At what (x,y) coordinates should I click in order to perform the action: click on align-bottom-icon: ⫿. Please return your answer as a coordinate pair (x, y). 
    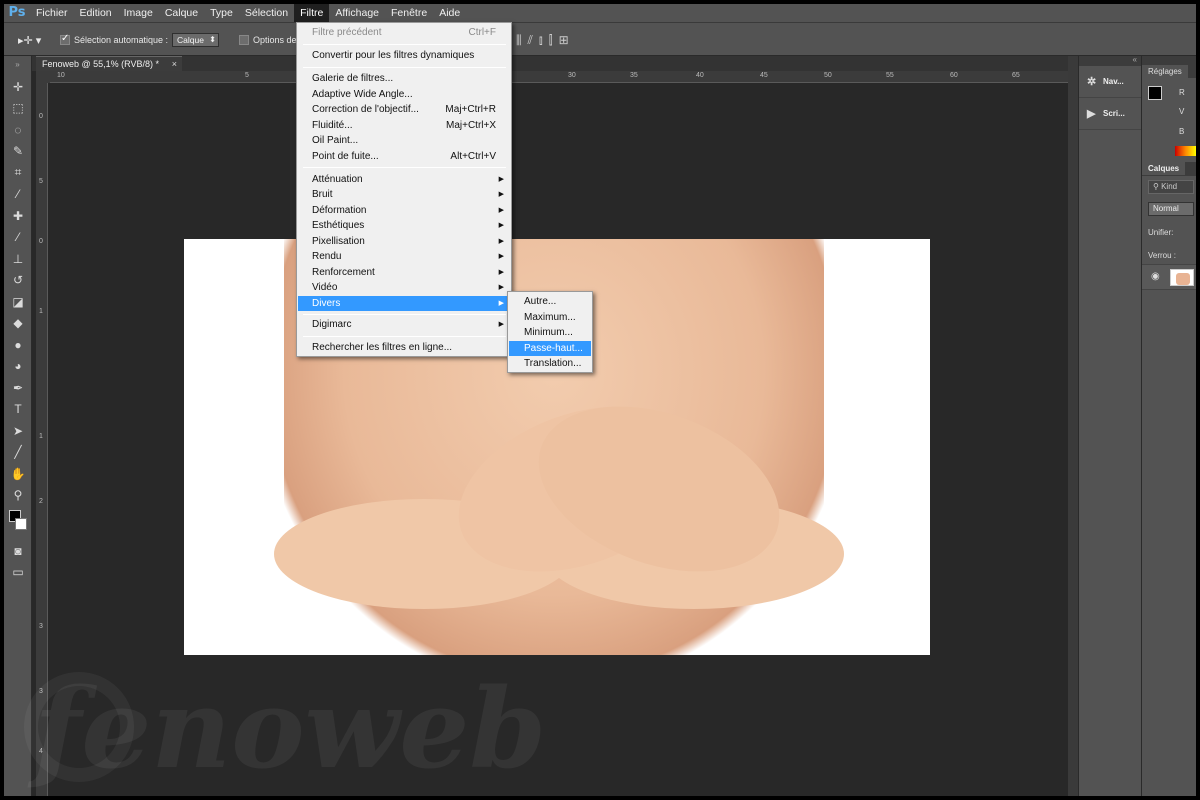
    Looking at the image, I should click on (554, 40).